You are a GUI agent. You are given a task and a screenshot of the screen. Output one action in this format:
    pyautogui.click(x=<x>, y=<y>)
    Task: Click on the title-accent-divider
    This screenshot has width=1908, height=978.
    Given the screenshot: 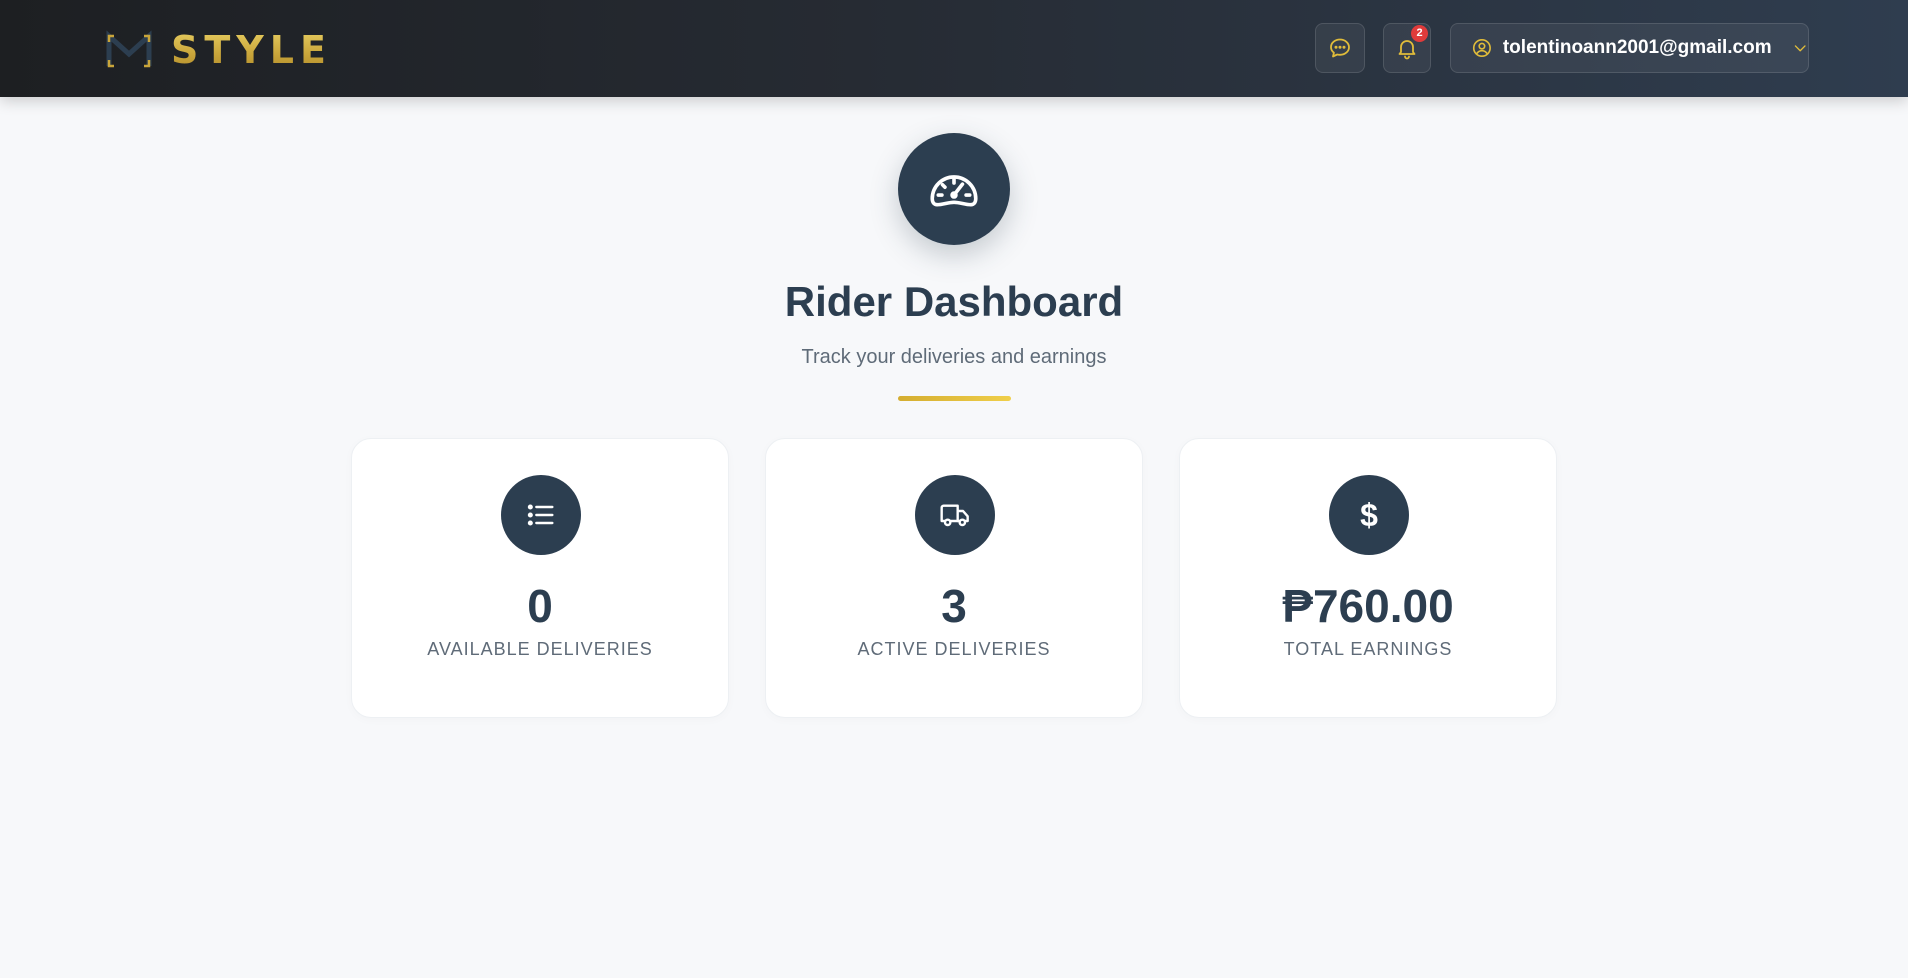 What is the action you would take?
    pyautogui.click(x=954, y=398)
    